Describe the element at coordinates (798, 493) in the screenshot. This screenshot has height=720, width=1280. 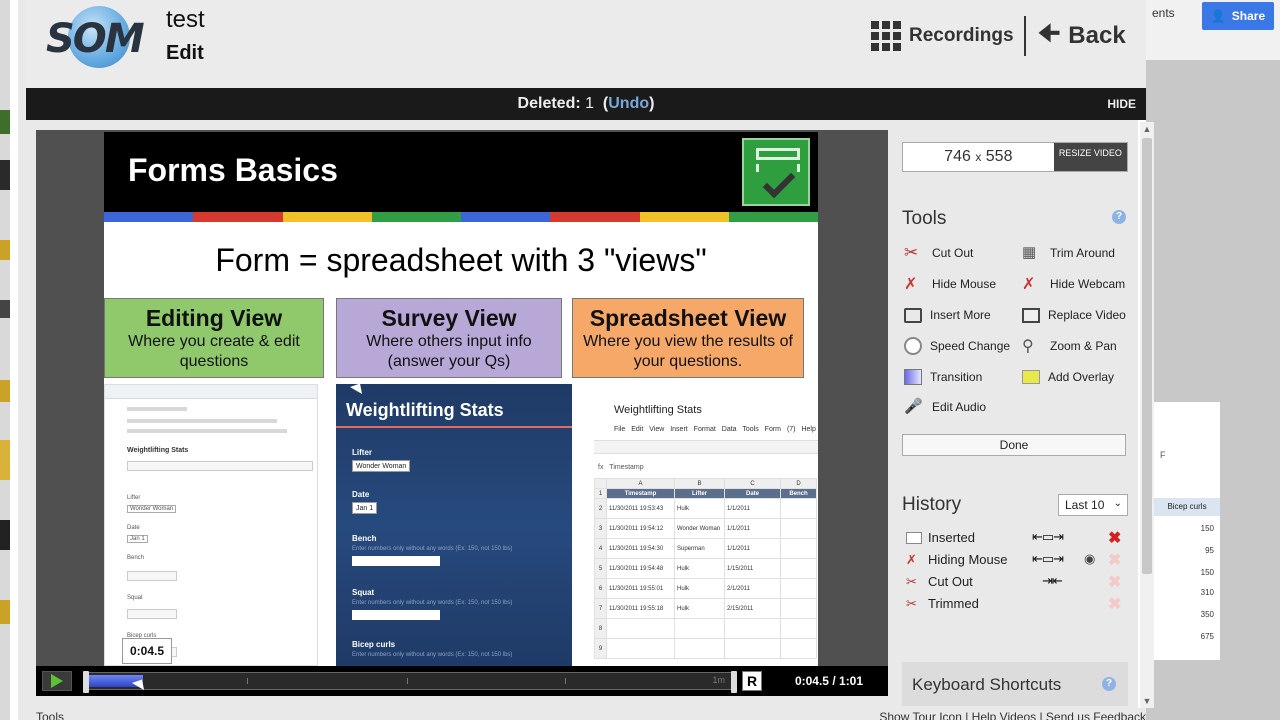
I see `col-header: Bench` at that location.